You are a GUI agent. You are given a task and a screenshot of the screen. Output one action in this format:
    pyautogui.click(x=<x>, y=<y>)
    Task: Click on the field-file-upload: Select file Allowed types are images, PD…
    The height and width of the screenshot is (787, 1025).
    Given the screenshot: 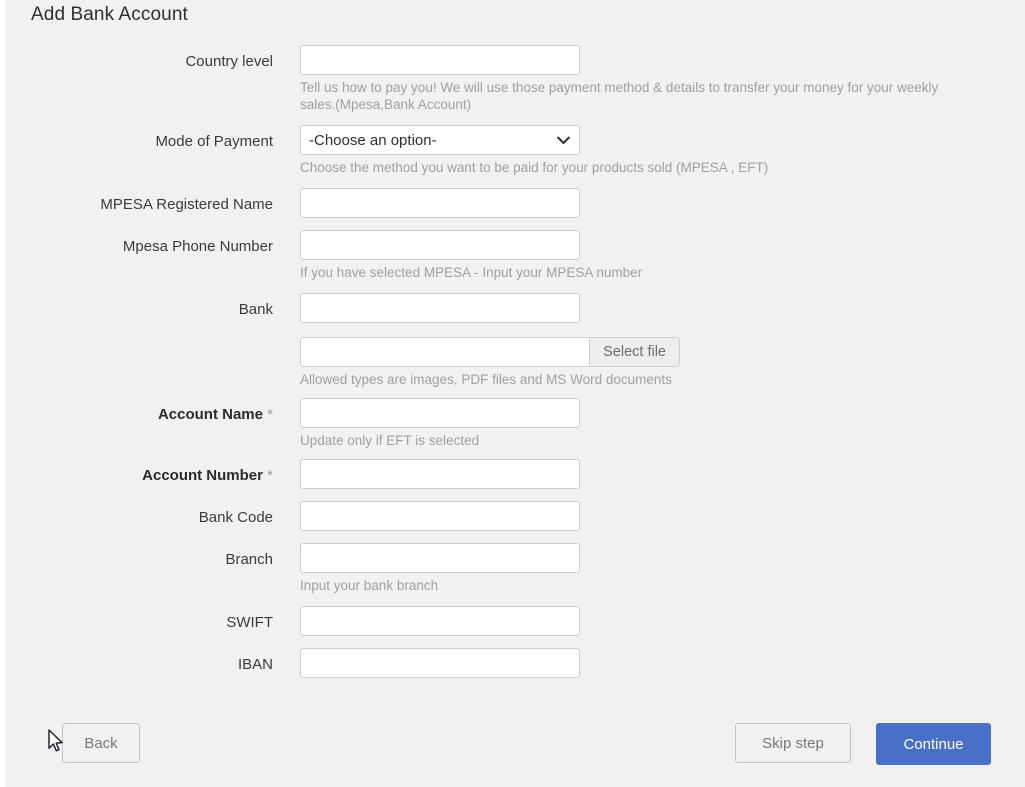 What is the action you would take?
    pyautogui.click(x=662, y=362)
    